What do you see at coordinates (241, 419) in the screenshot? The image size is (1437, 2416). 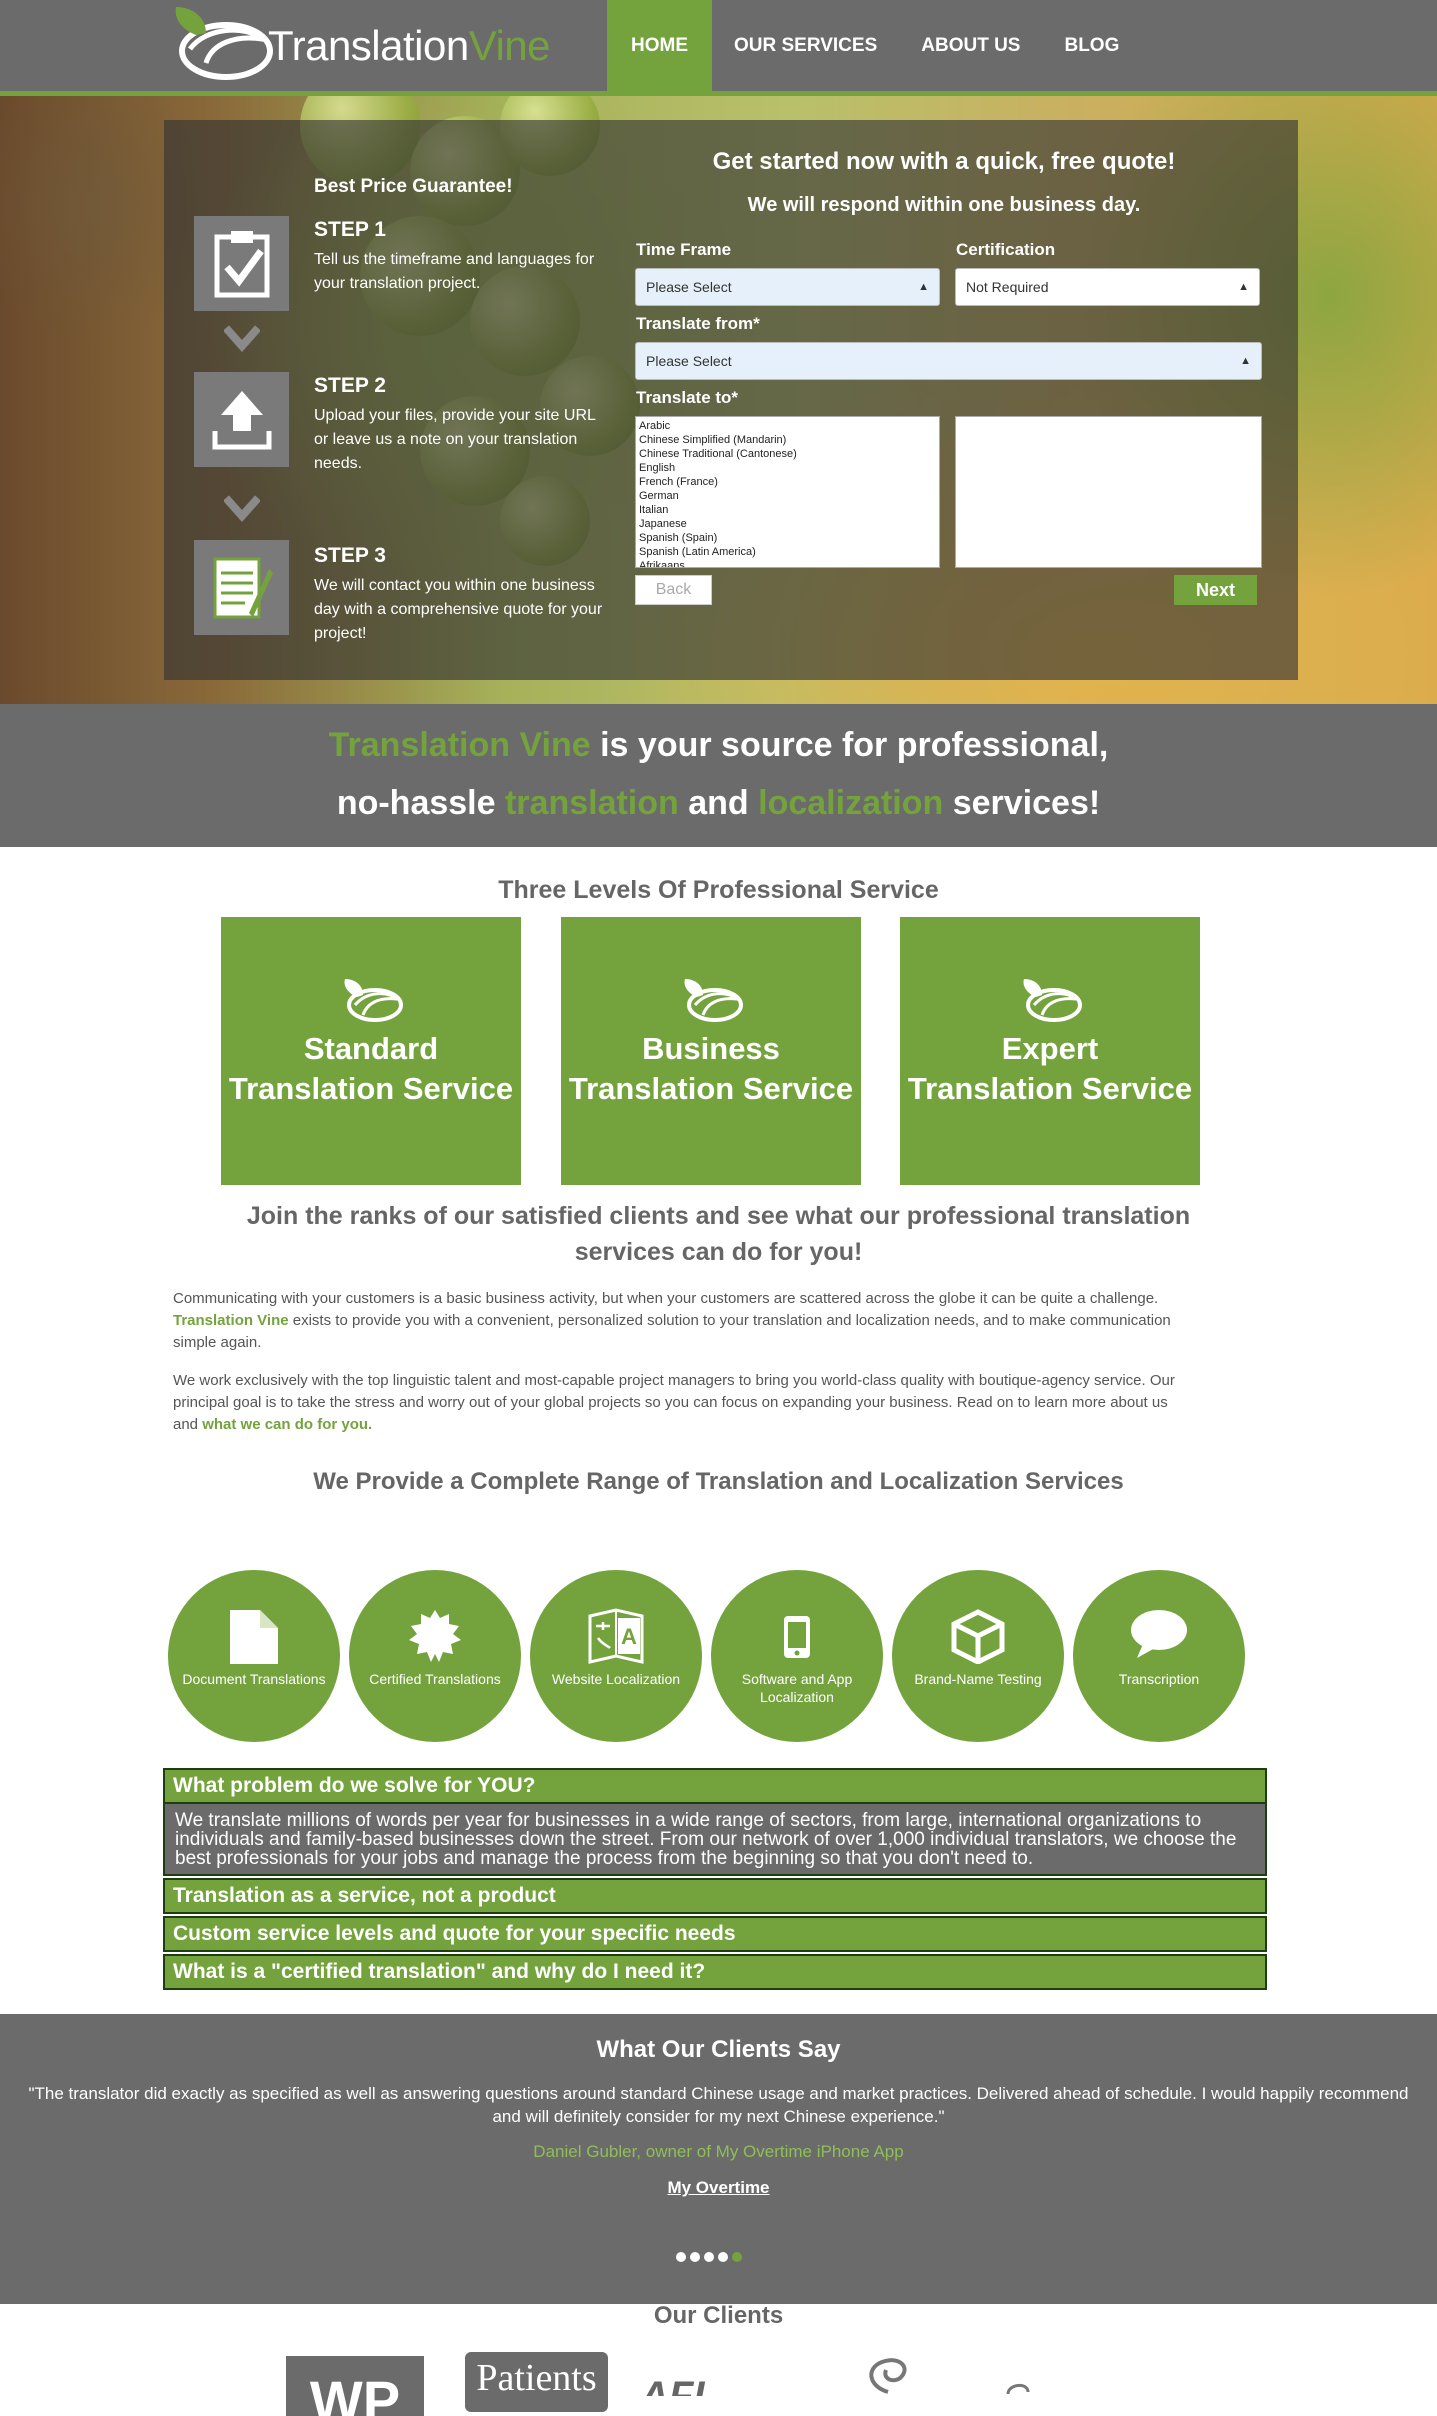 I see `upload-icon` at bounding box center [241, 419].